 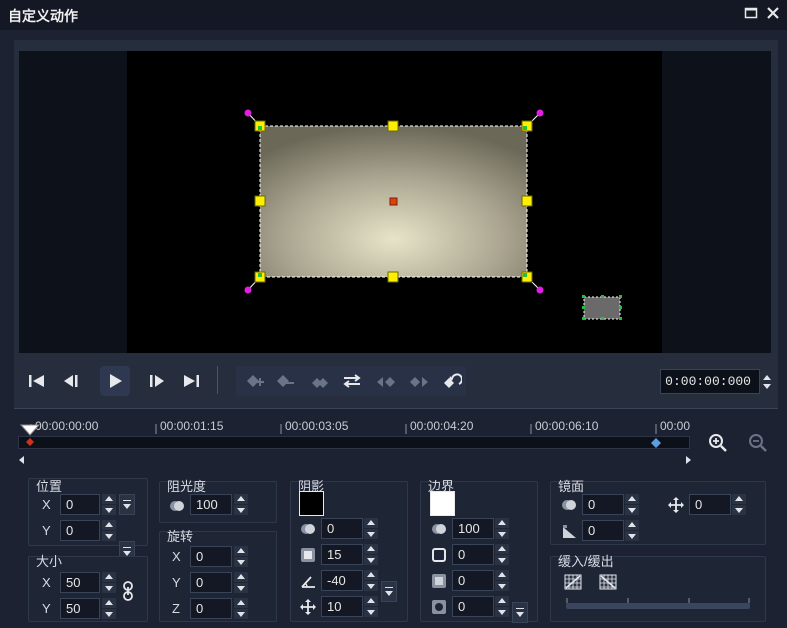 I want to click on shadow-blur-icon, so click(x=308, y=555).